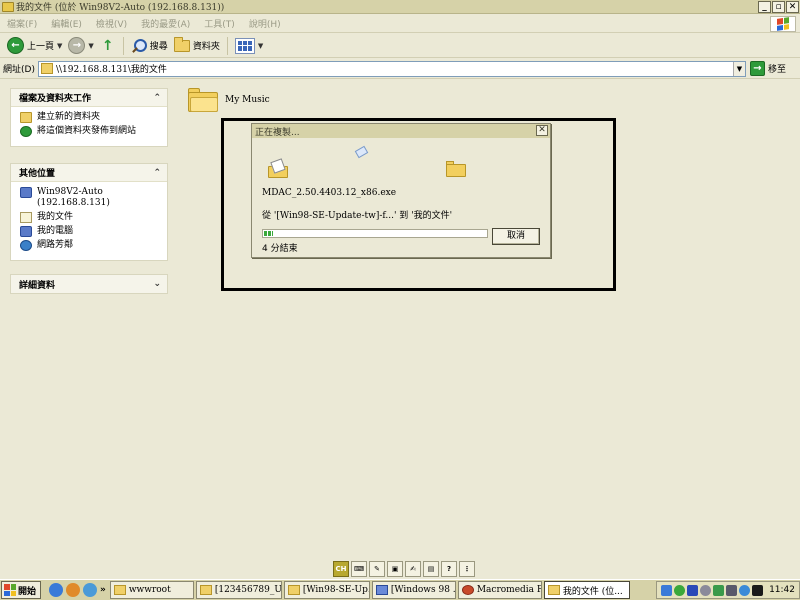 This screenshot has width=800, height=600. What do you see at coordinates (745, 590) in the screenshot?
I see `messenger-tray-icon` at bounding box center [745, 590].